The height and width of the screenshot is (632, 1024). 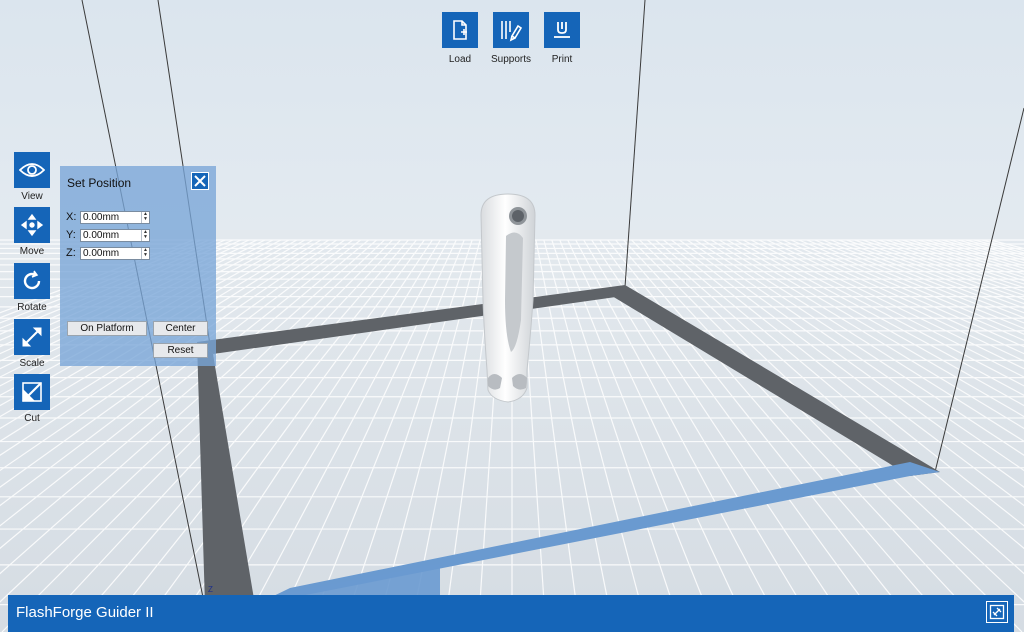 What do you see at coordinates (562, 30) in the screenshot?
I see `print-icon` at bounding box center [562, 30].